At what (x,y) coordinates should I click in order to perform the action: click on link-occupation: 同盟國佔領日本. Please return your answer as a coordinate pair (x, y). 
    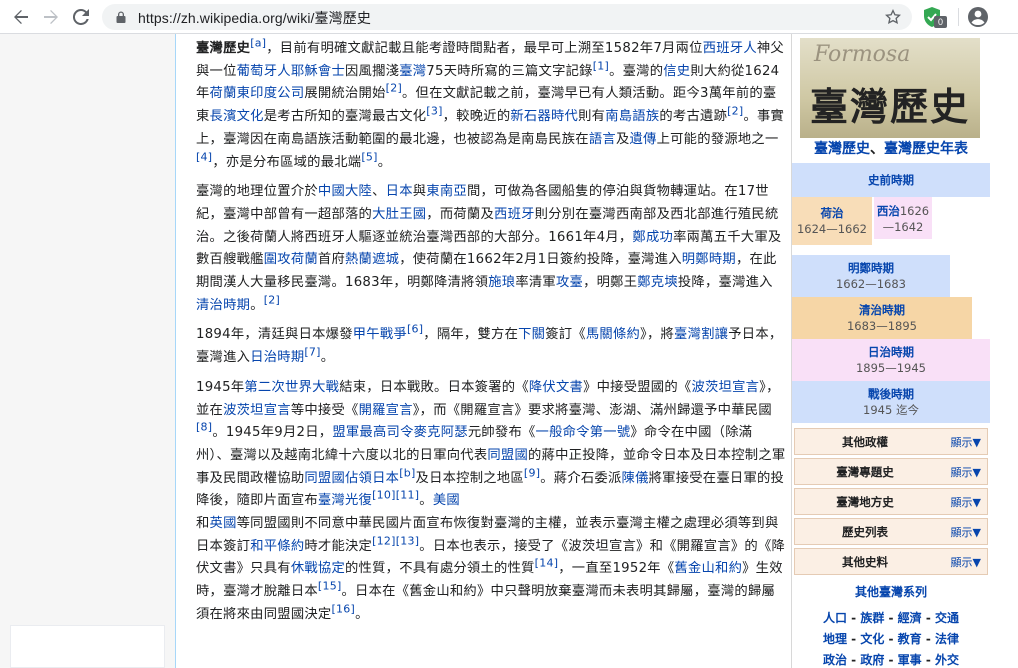
    Looking at the image, I should click on (351, 478).